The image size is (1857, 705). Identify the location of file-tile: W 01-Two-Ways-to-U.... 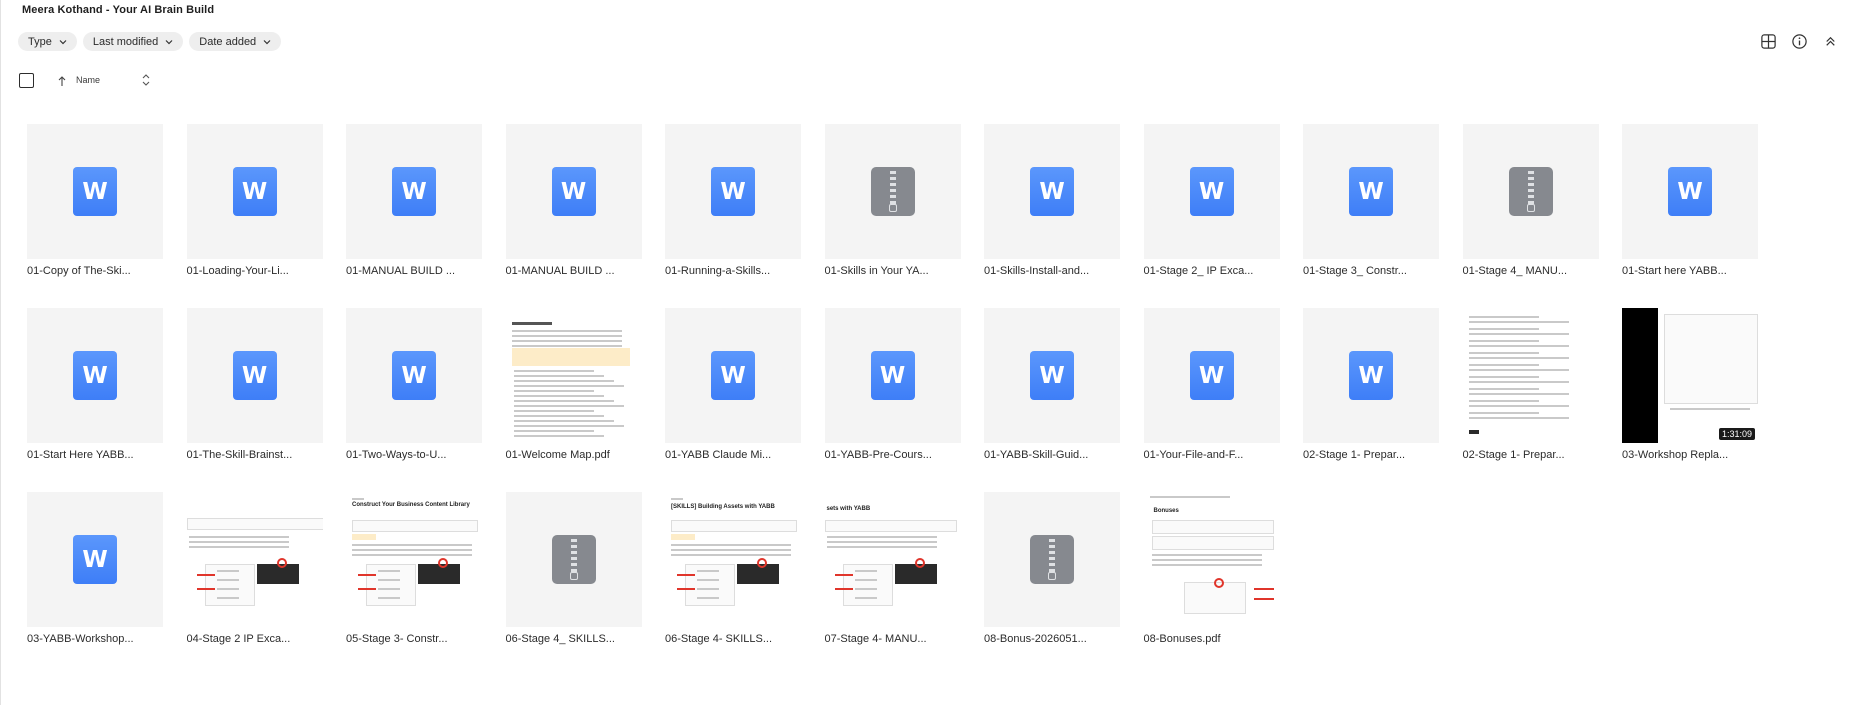
(414, 384).